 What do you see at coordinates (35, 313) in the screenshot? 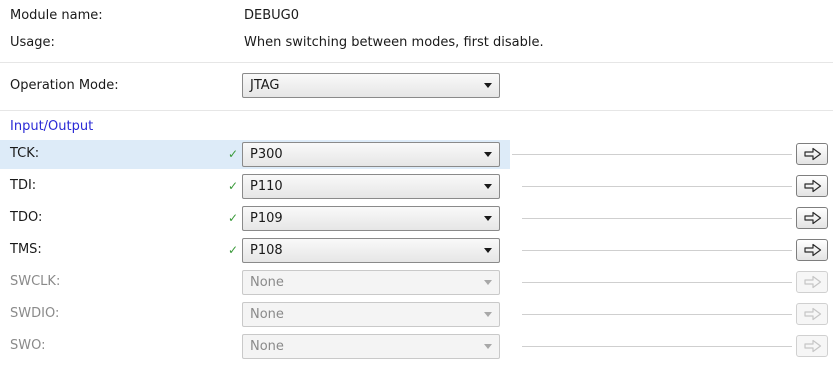
I see `pin-label: SWDIO:` at bounding box center [35, 313].